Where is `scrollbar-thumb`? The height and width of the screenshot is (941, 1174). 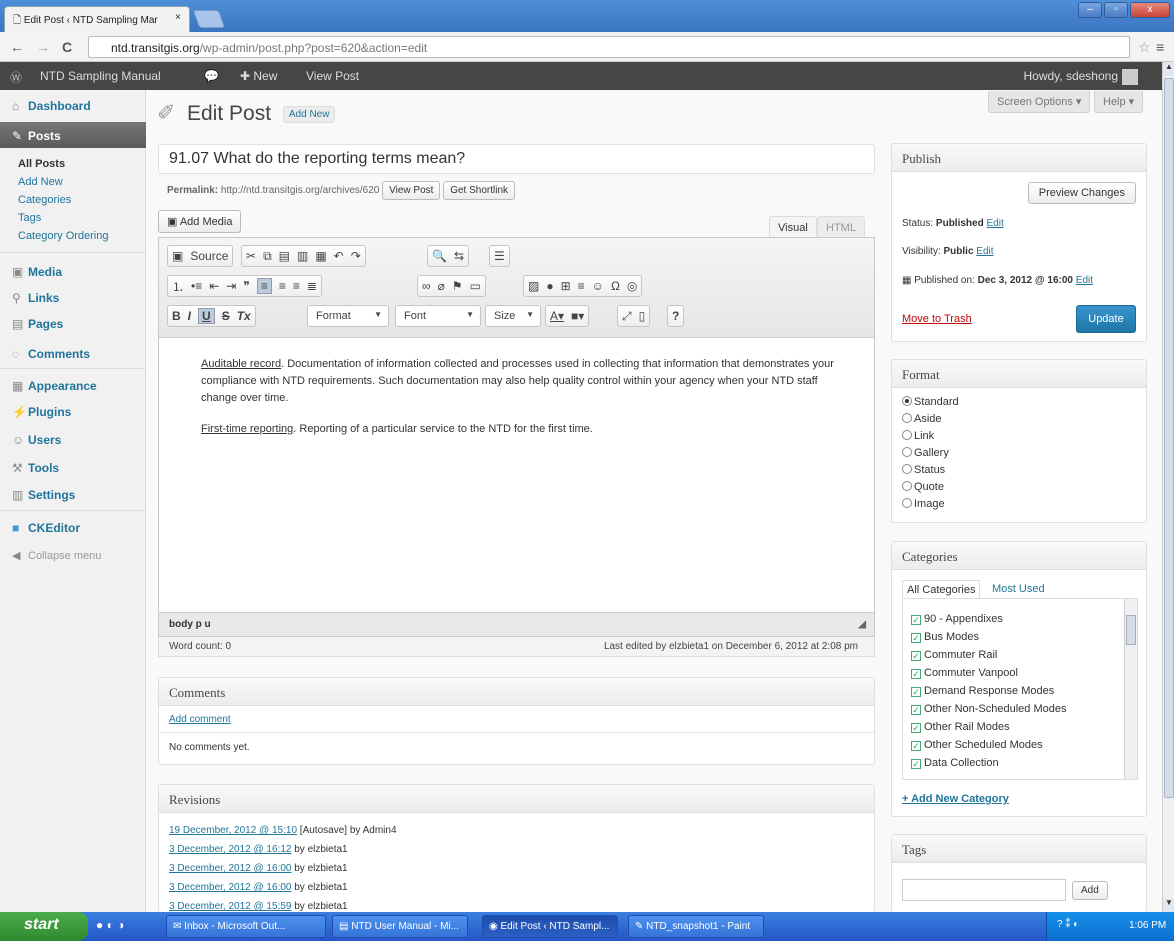 scrollbar-thumb is located at coordinates (1131, 630).